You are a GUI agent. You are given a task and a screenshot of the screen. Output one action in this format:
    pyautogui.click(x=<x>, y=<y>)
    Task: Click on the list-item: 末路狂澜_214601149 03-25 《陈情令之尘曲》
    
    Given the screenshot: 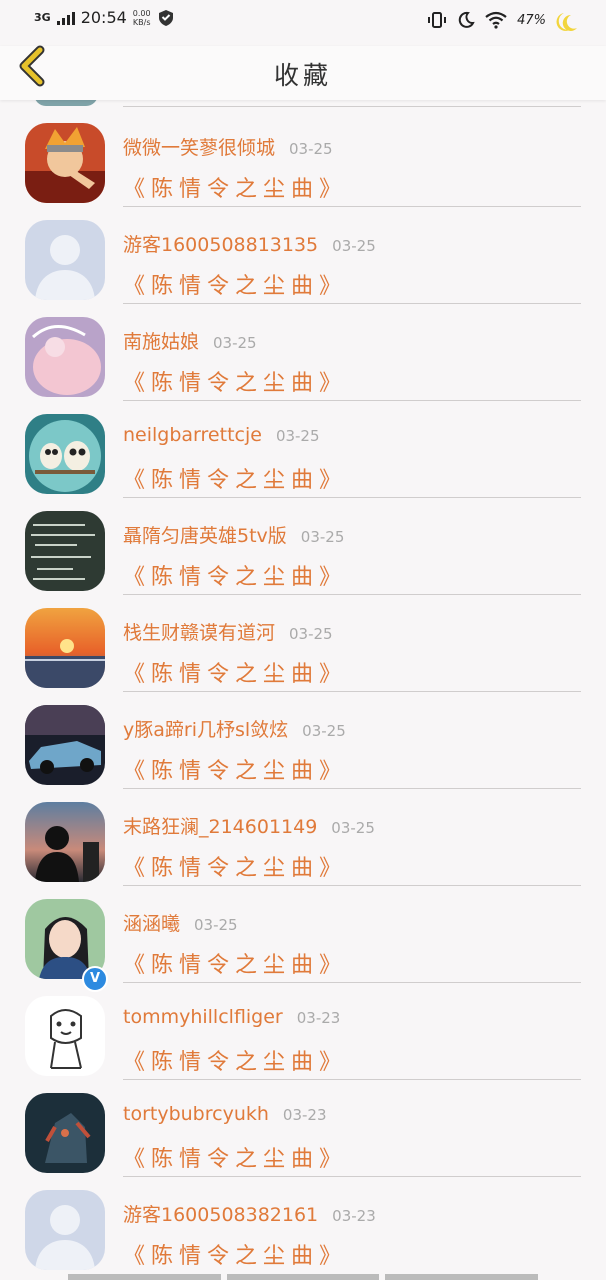 What is the action you would take?
    pyautogui.click(x=303, y=834)
    